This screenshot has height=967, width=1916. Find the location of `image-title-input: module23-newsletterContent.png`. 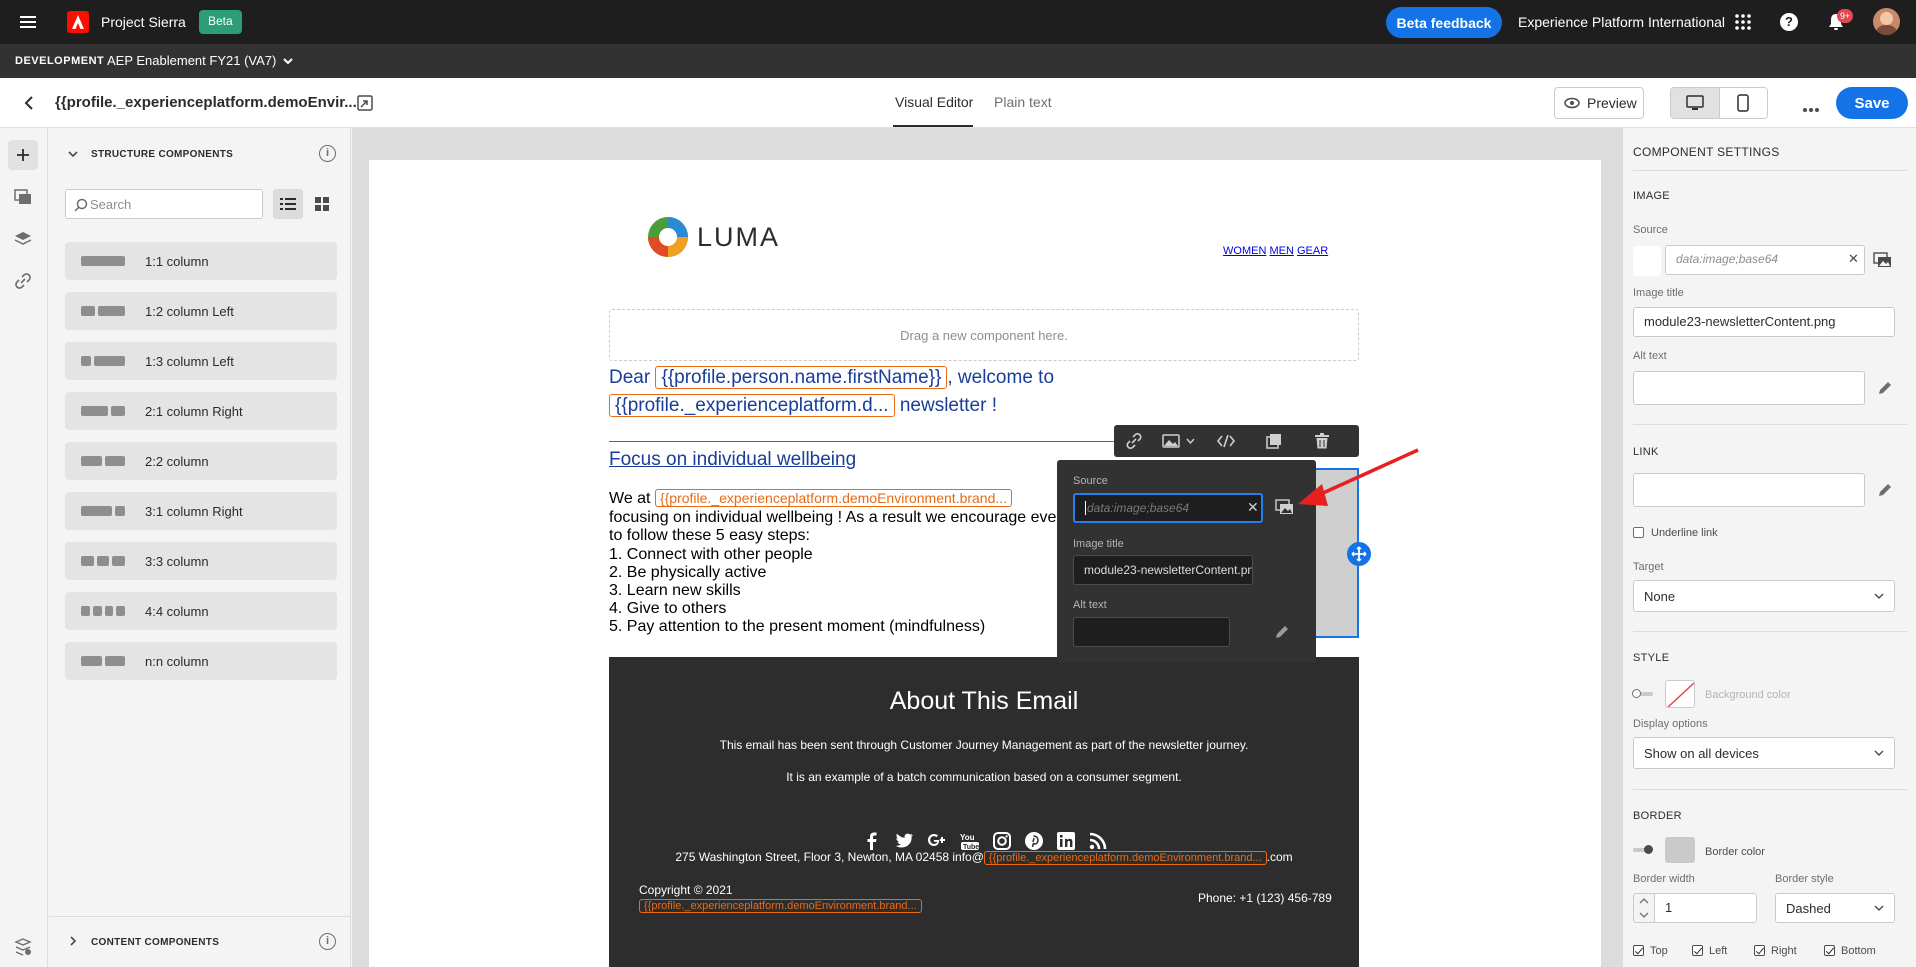

image-title-input: module23-newsletterContent.png is located at coordinates (1764, 322).